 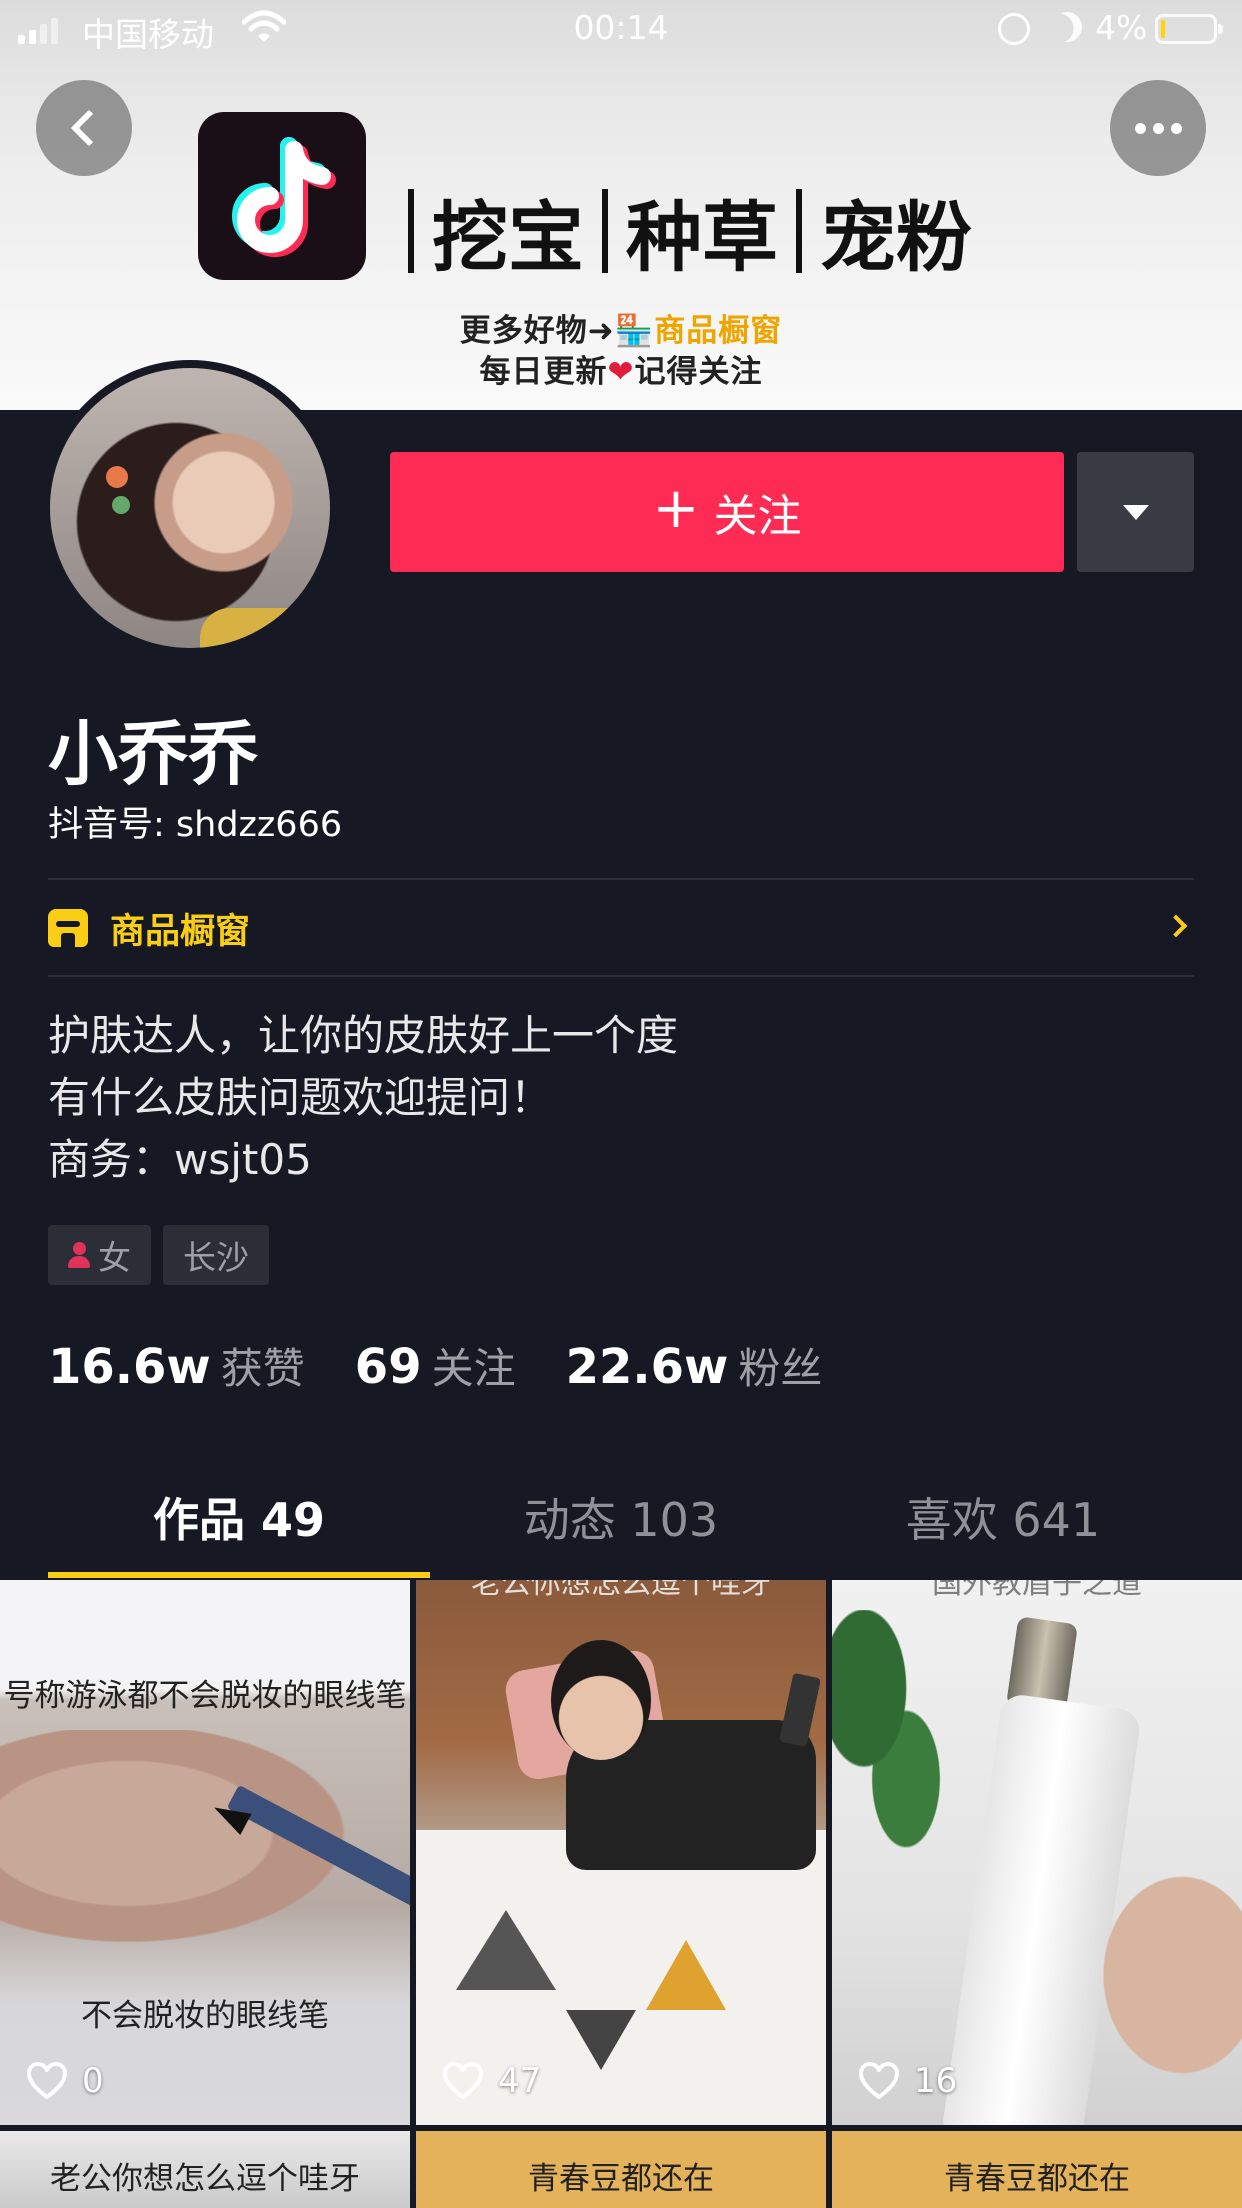 I want to click on likes-count: 16.6w, so click(x=129, y=1367).